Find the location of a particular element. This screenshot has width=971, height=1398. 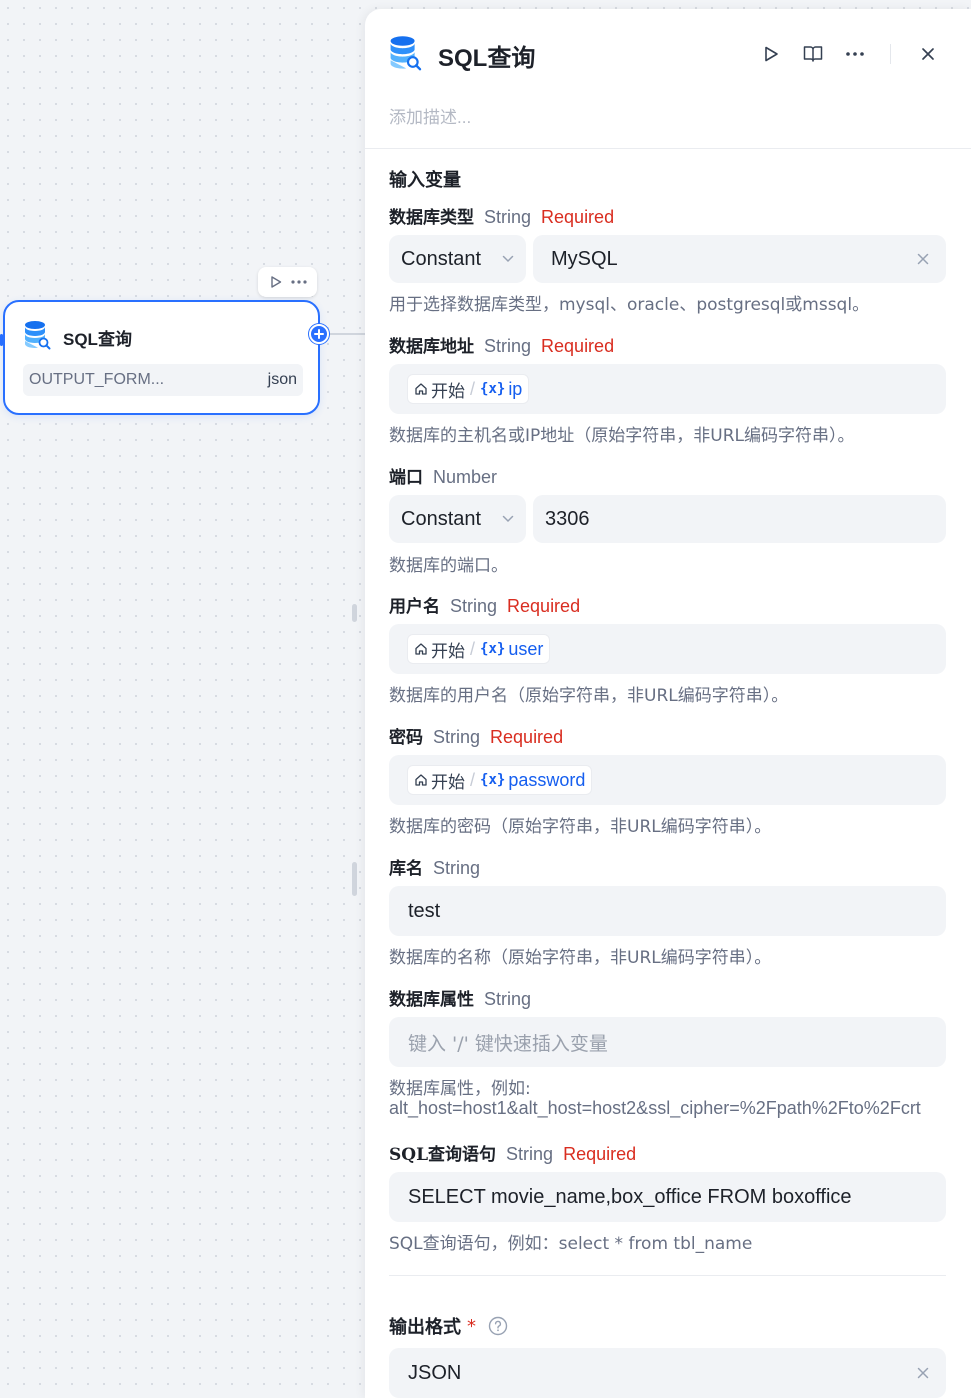

field-name: 端口 is located at coordinates (406, 478).